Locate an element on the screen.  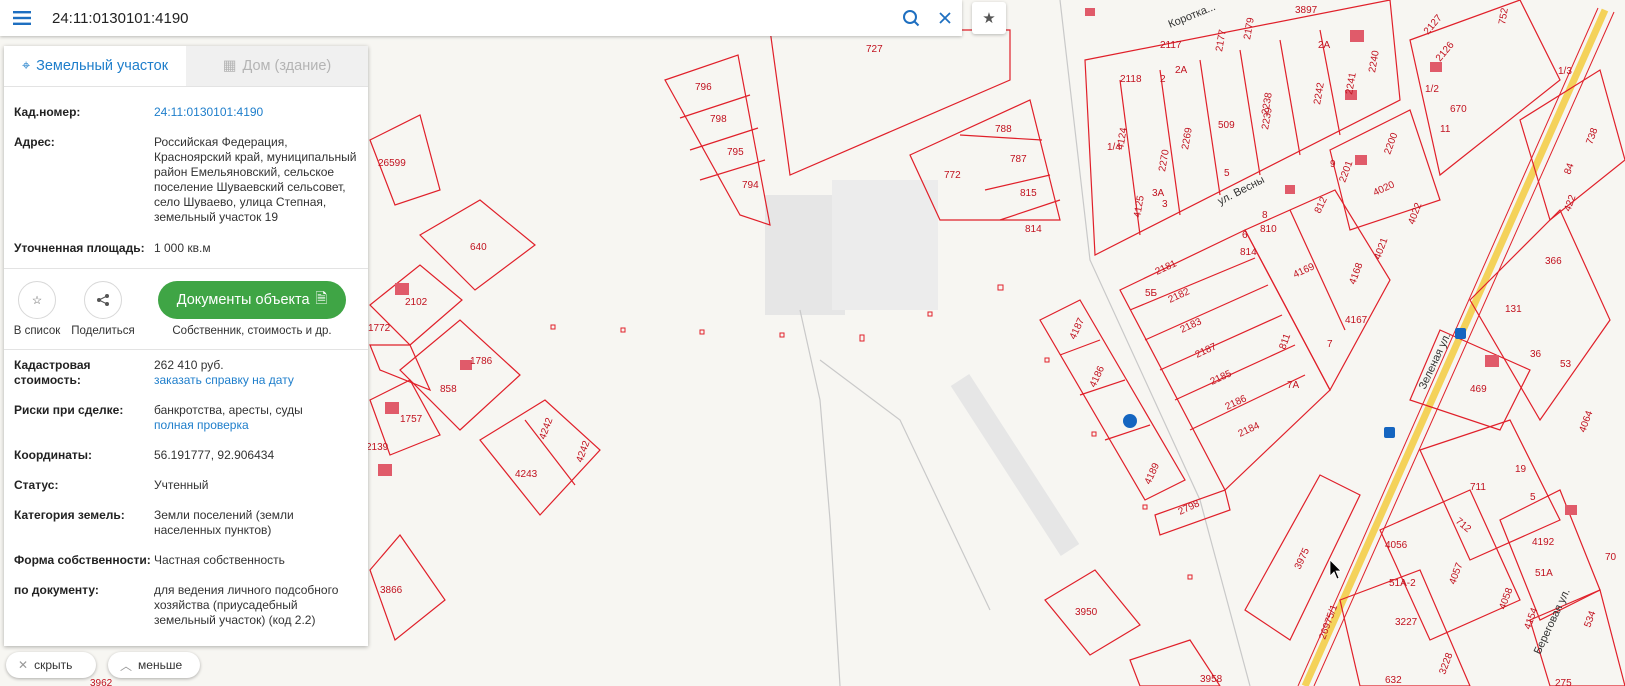
svg-text: 1786 is located at coordinates (481, 361).